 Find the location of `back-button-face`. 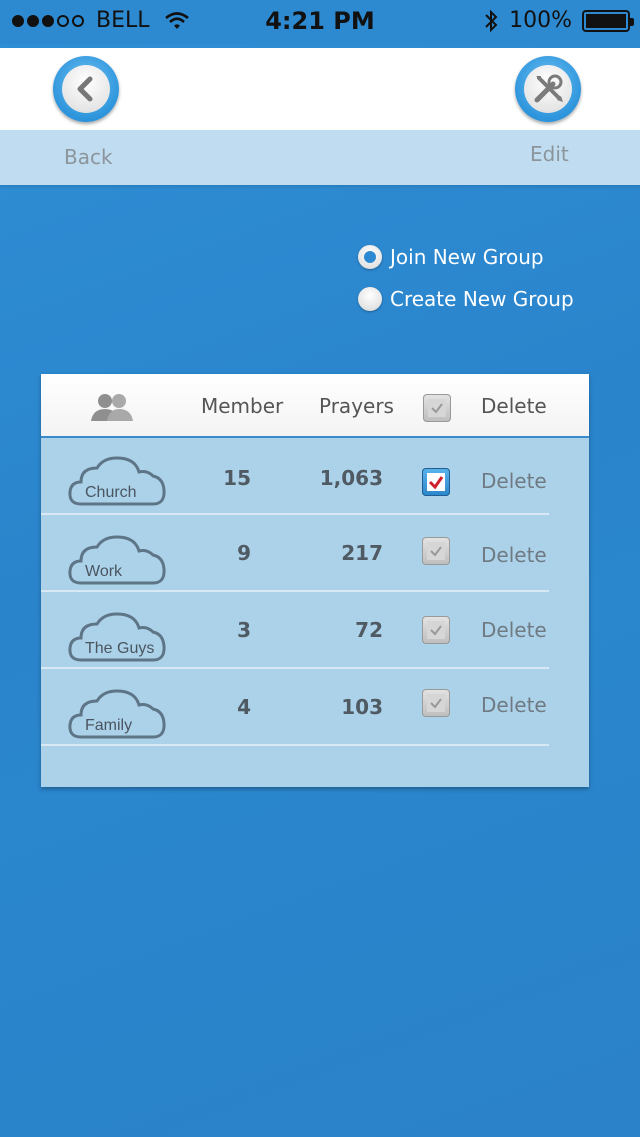

back-button-face is located at coordinates (86, 89).